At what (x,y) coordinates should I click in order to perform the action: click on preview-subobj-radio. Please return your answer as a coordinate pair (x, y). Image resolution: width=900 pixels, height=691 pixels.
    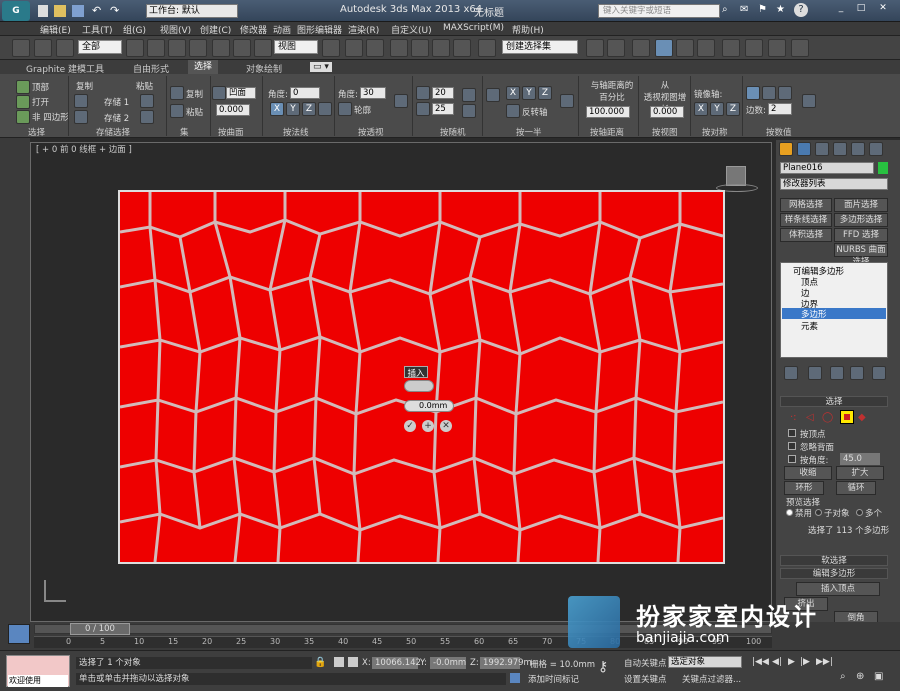
    Looking at the image, I should click on (818, 512).